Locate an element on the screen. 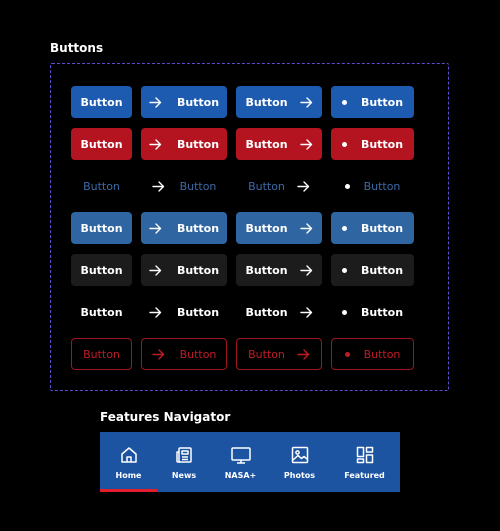 This screenshot has height=531, width=500. grid-icon is located at coordinates (365, 455).